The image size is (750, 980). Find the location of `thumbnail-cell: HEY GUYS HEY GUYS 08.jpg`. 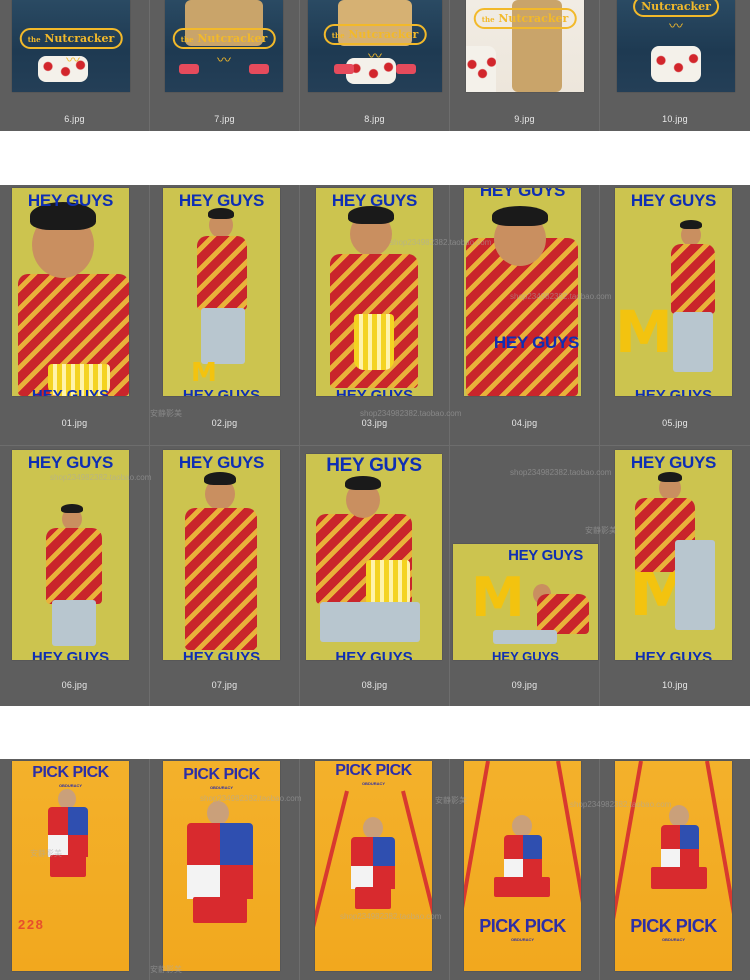

thumbnail-cell: HEY GUYS HEY GUYS 08.jpg is located at coordinates (375, 576).